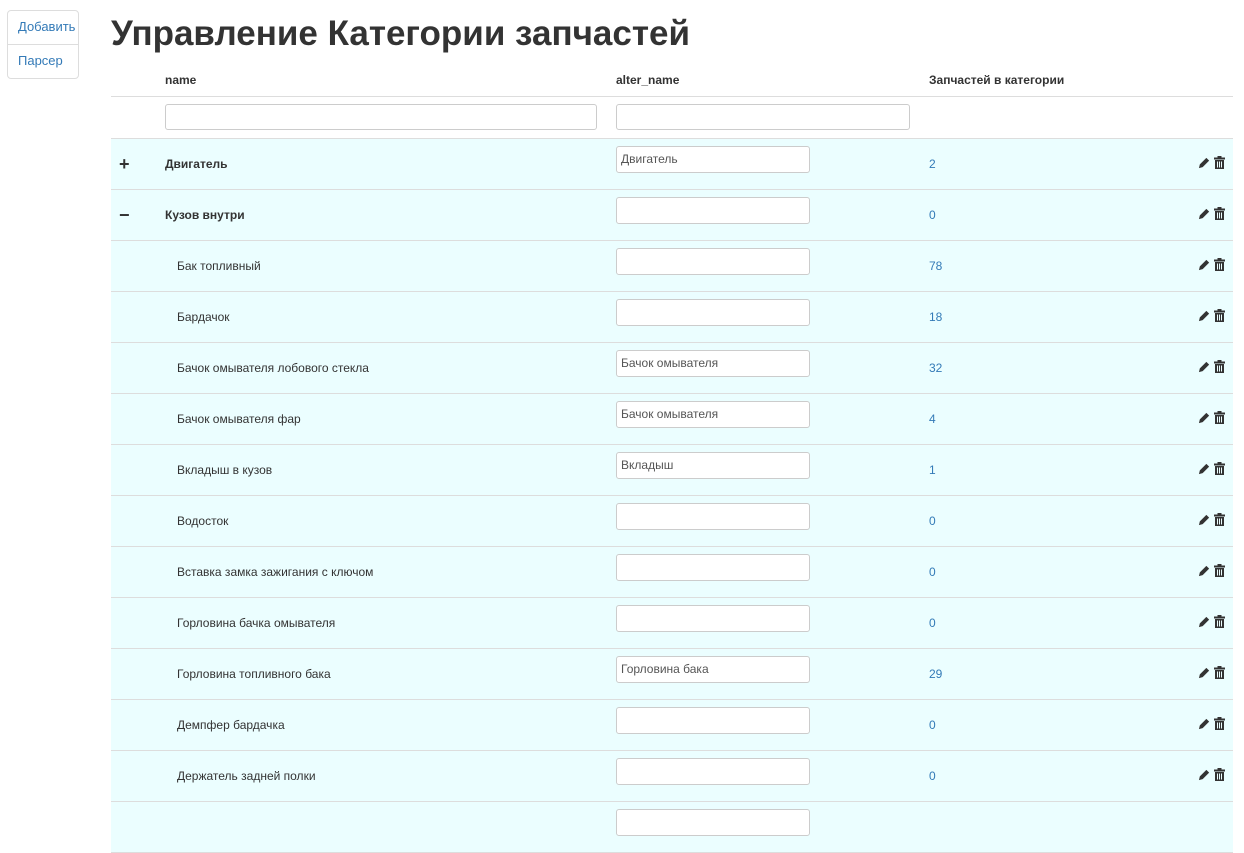  What do you see at coordinates (124, 215) in the screenshot?
I see `collapse-icon: −` at bounding box center [124, 215].